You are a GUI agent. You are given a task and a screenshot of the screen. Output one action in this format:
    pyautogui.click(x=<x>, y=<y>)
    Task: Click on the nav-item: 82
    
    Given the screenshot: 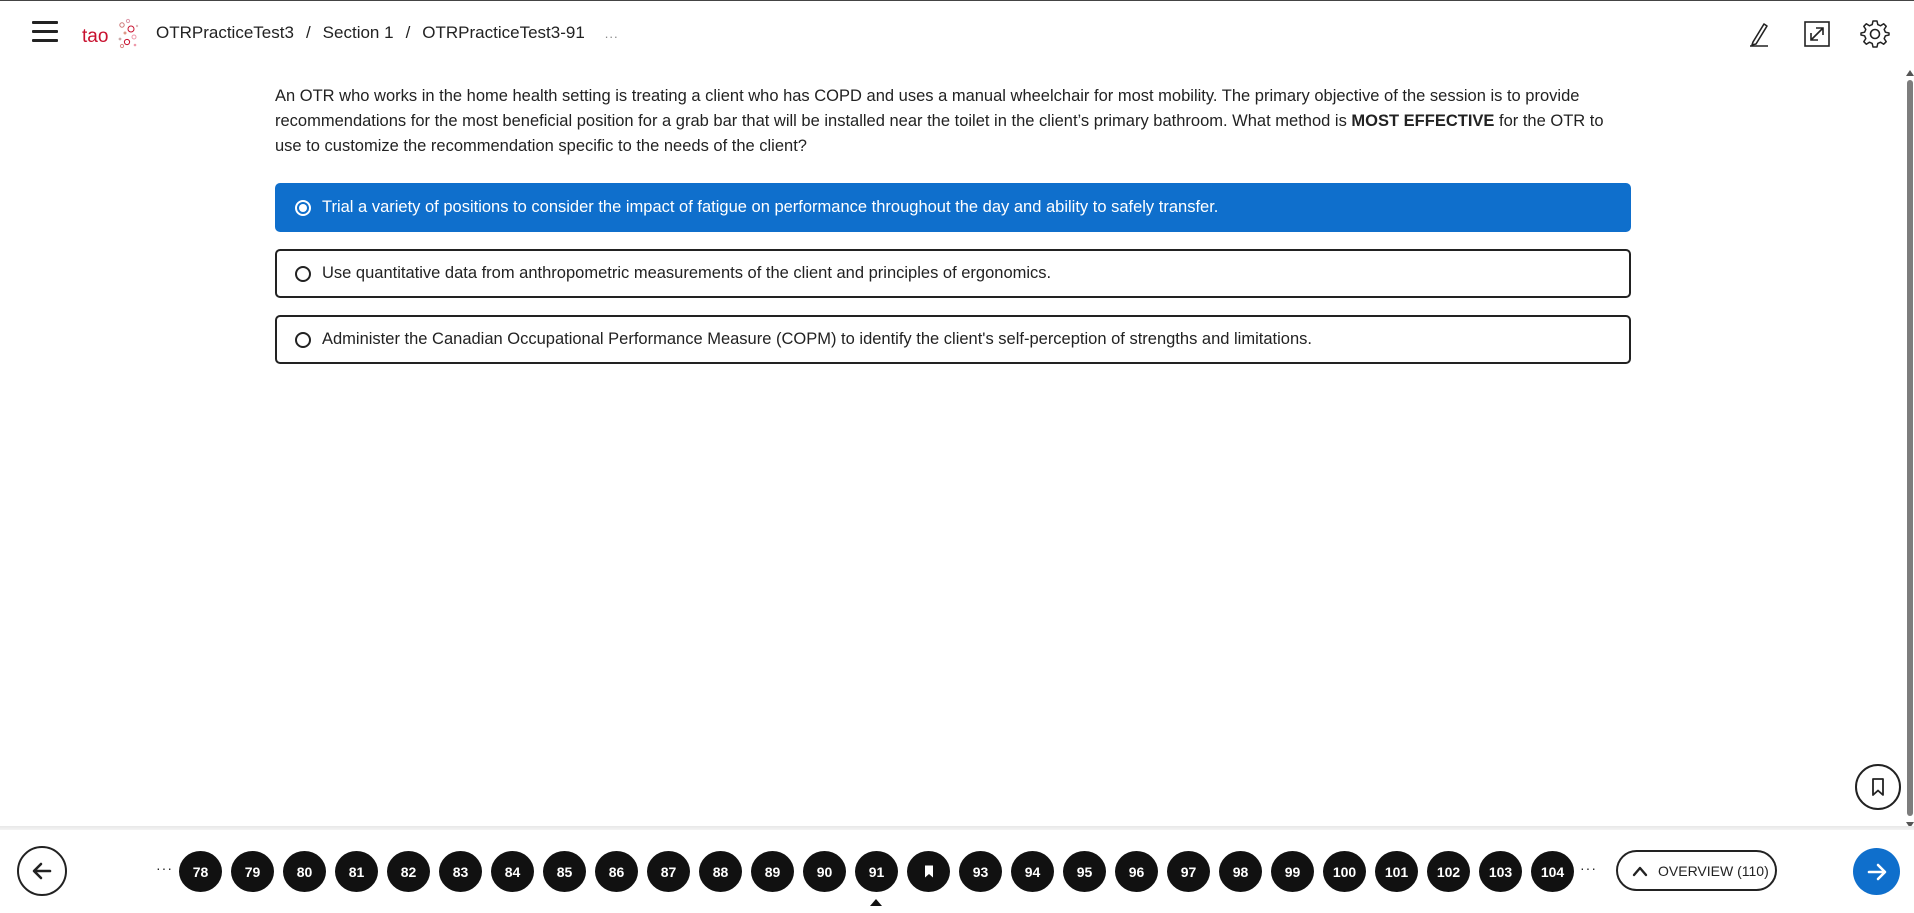 What is the action you would take?
    pyautogui.click(x=408, y=871)
    